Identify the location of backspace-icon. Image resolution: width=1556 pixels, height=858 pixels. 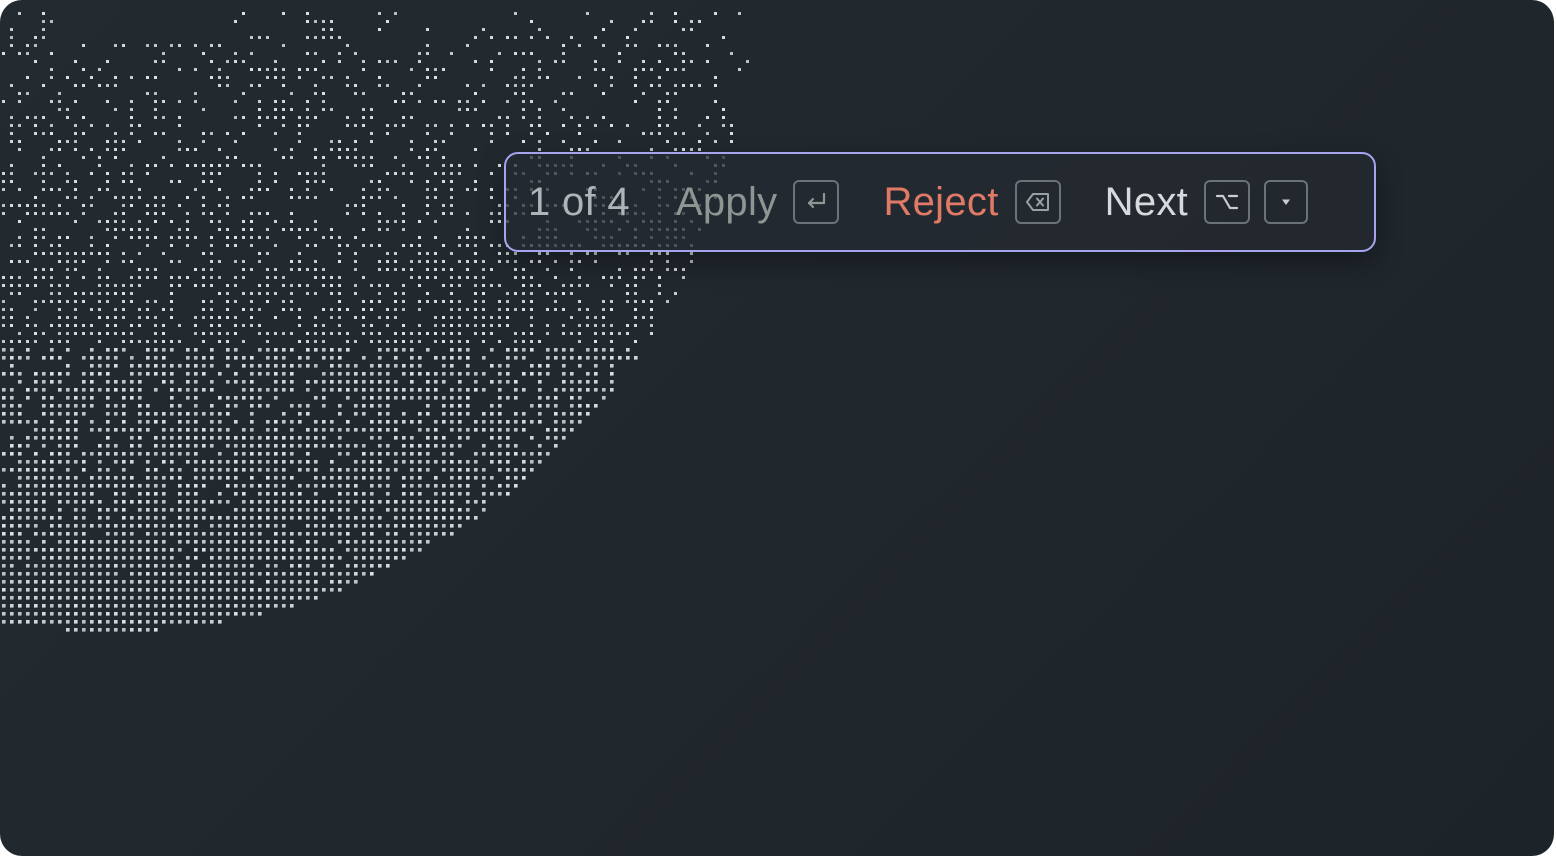
(1037, 202).